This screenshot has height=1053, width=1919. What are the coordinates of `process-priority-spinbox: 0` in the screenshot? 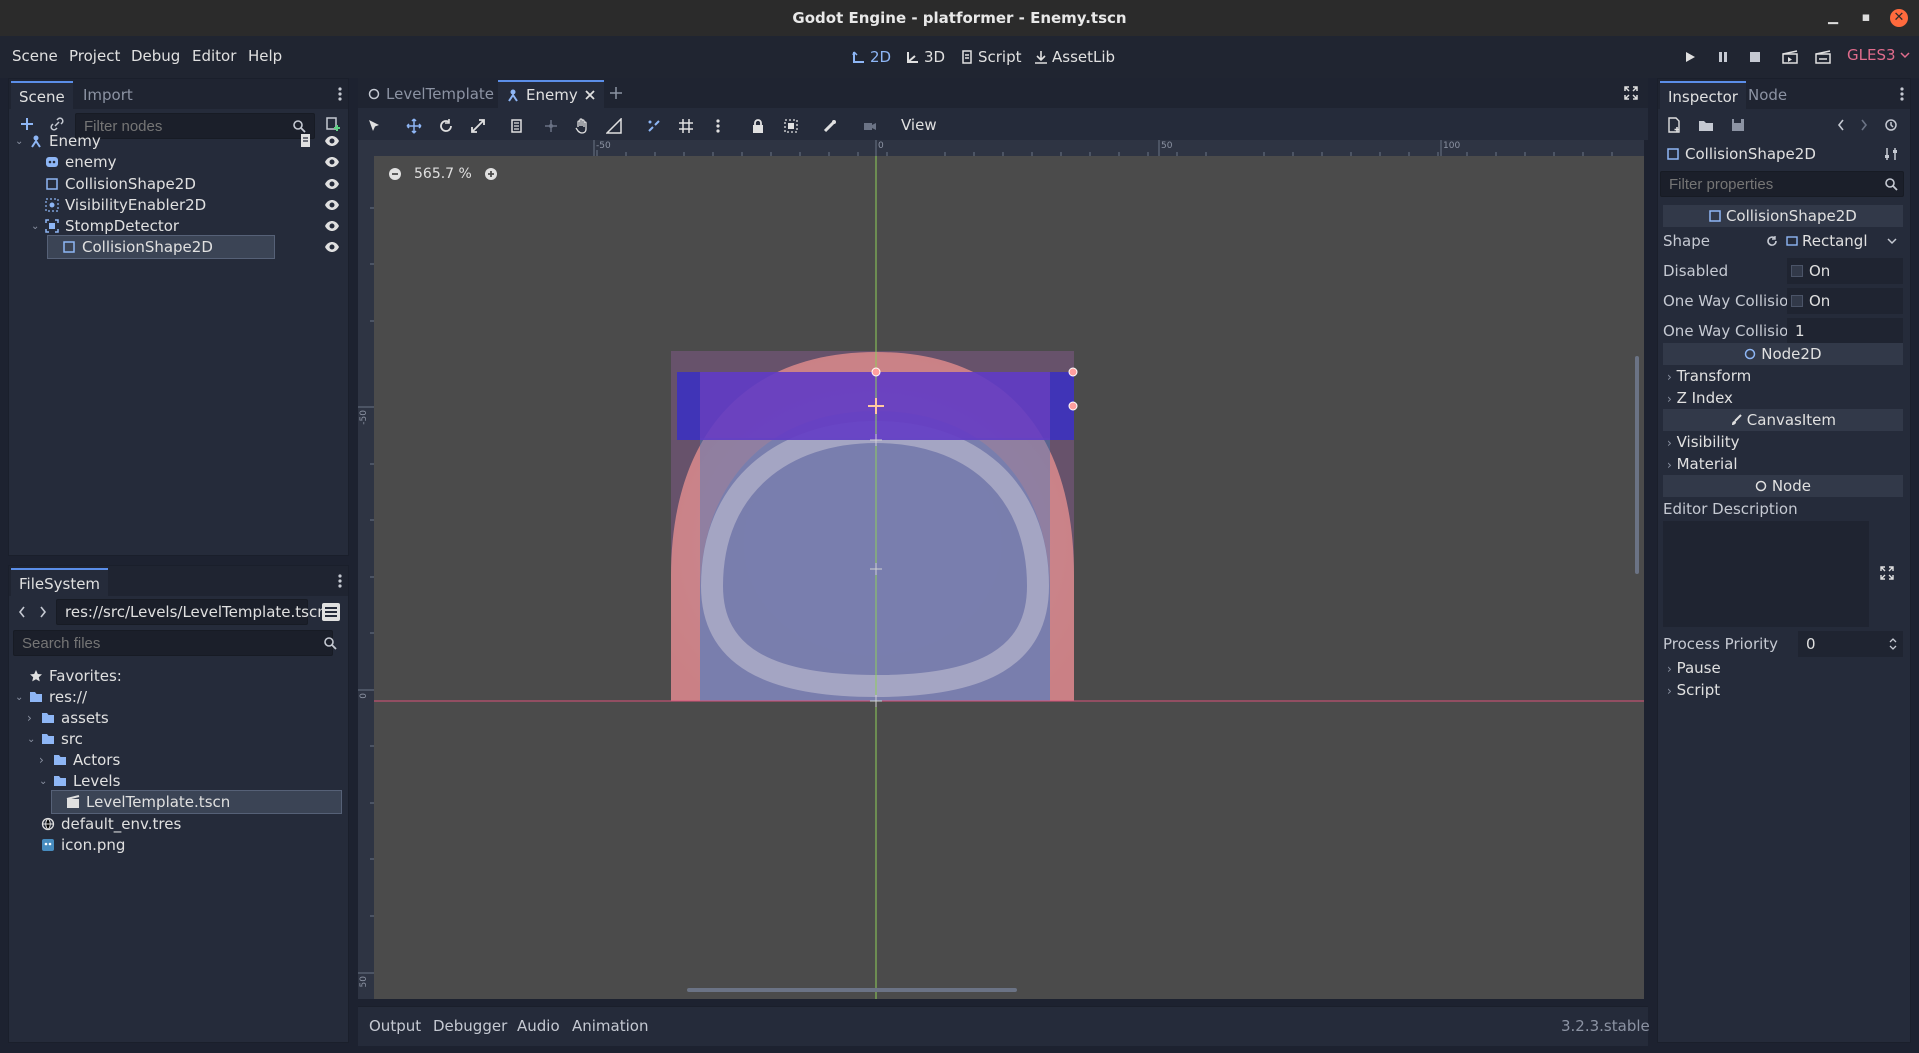 It's located at (1850, 644).